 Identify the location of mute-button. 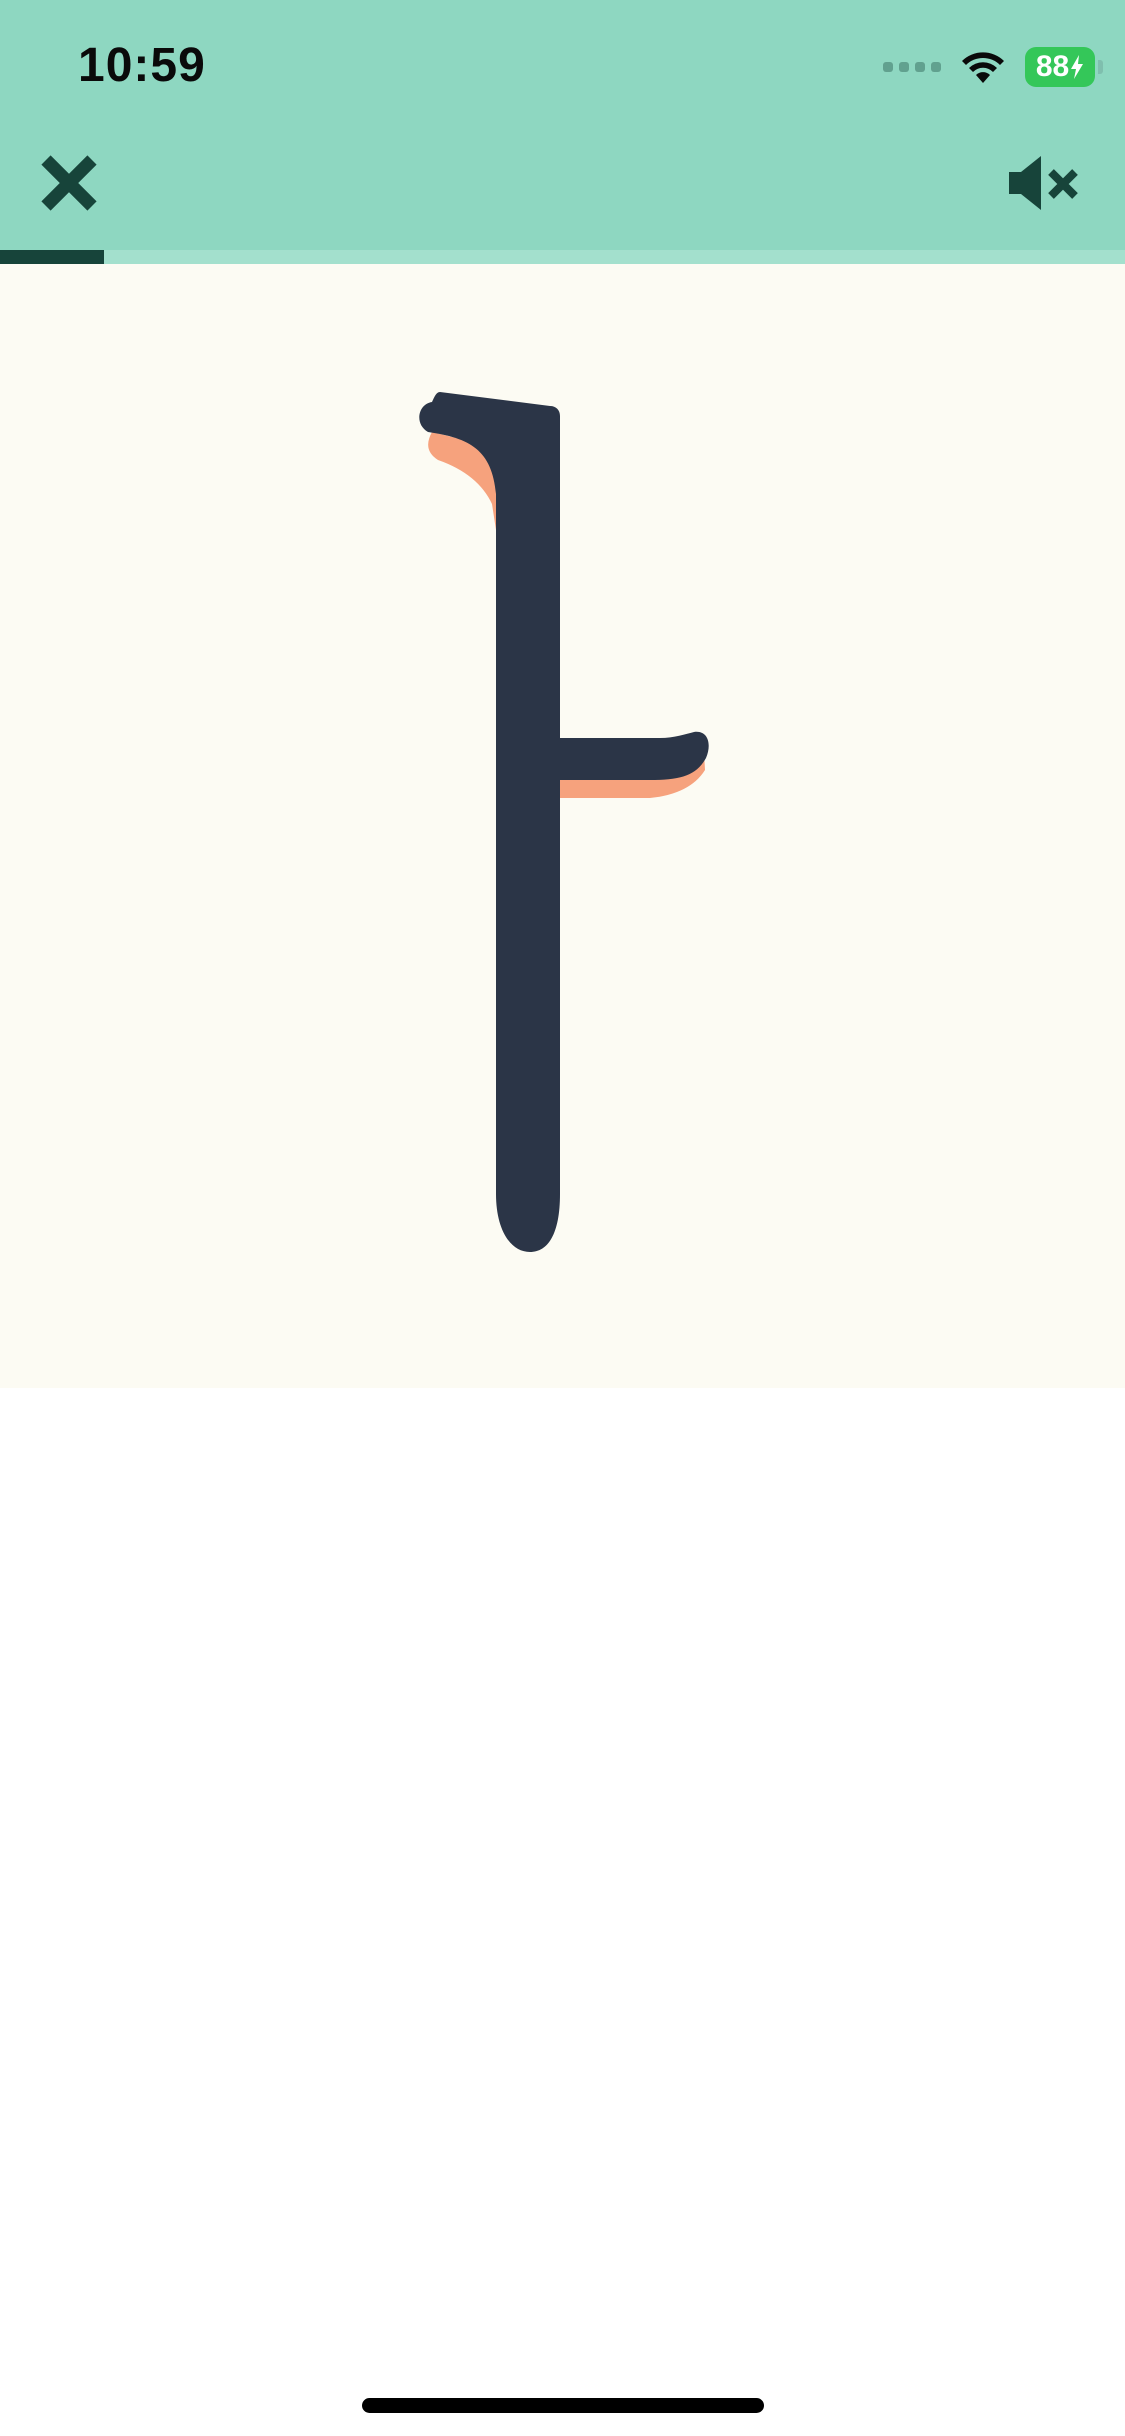
(1045, 183).